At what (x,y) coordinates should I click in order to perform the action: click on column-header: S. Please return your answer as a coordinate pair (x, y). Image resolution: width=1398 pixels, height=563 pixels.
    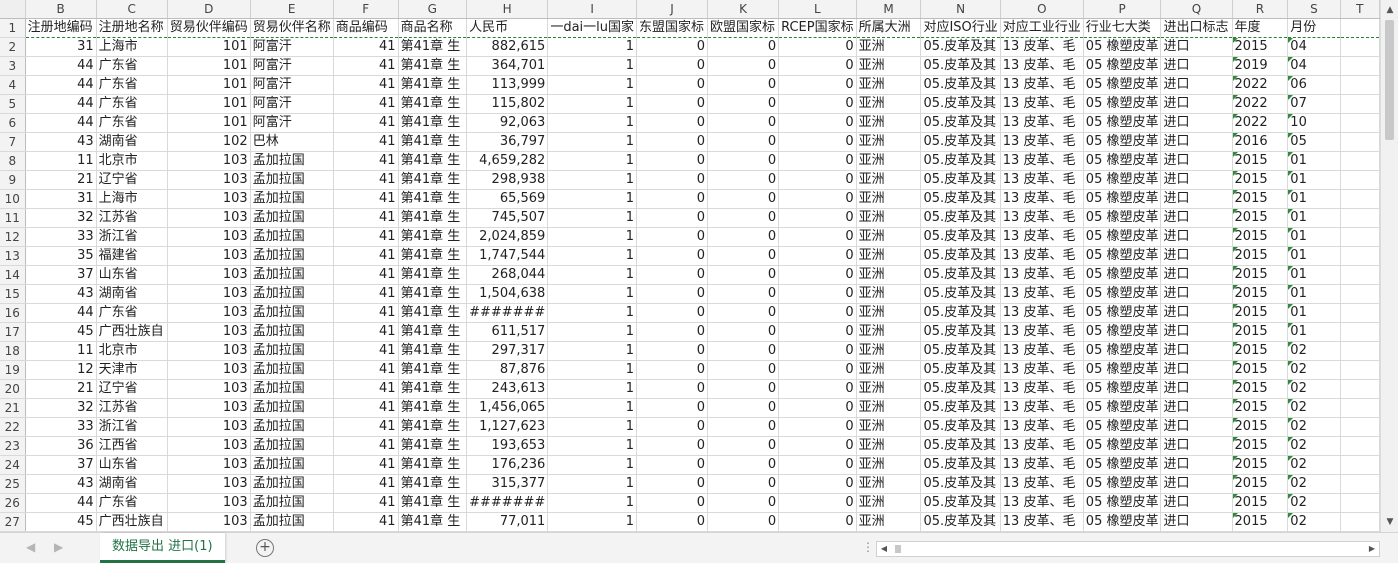
    Looking at the image, I should click on (1314, 9).